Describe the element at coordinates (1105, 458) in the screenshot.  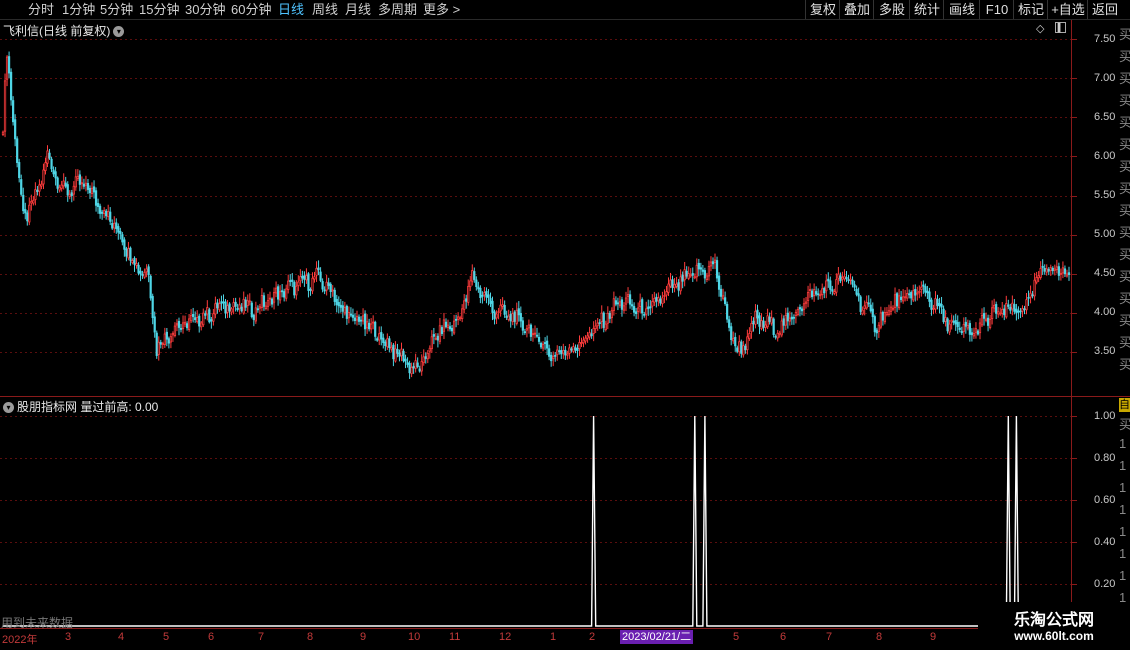
I see `y-tick: 0.80` at that location.